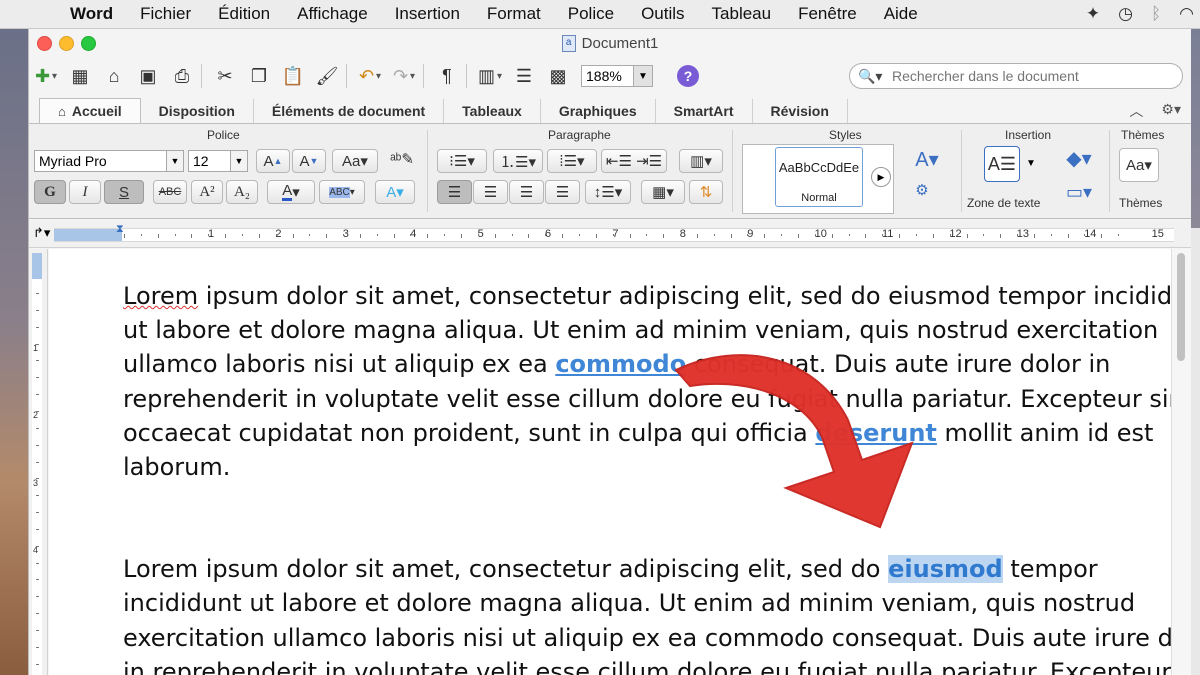 This screenshot has height=675, width=1200. What do you see at coordinates (88, 43) in the screenshot?
I see `maximize-window-button` at bounding box center [88, 43].